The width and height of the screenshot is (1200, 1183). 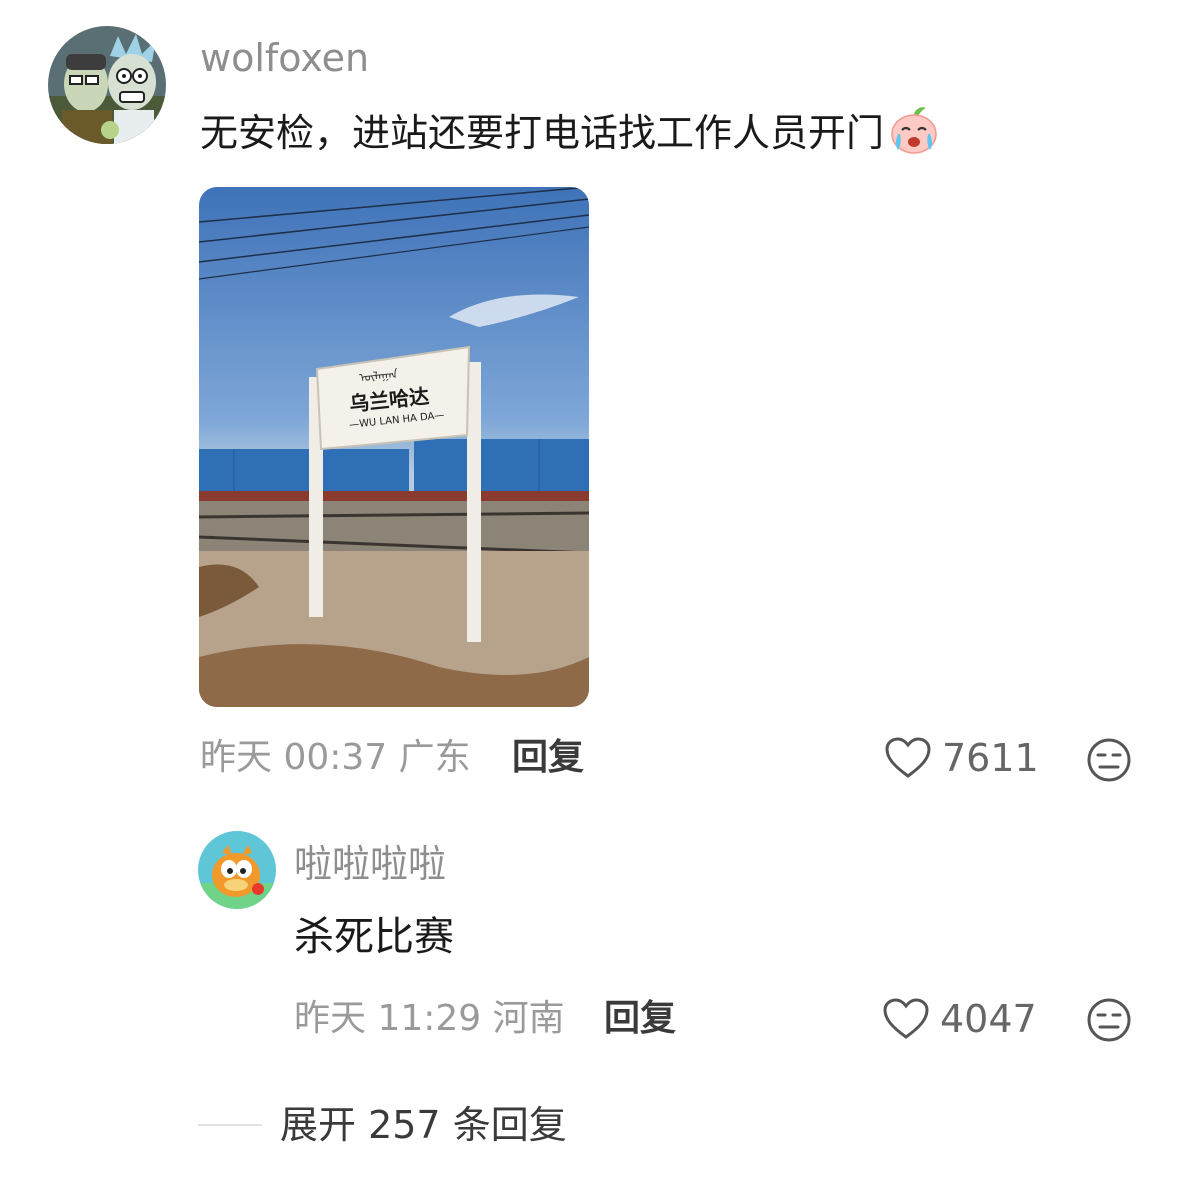 I want to click on like-count: 7611, so click(x=990, y=758).